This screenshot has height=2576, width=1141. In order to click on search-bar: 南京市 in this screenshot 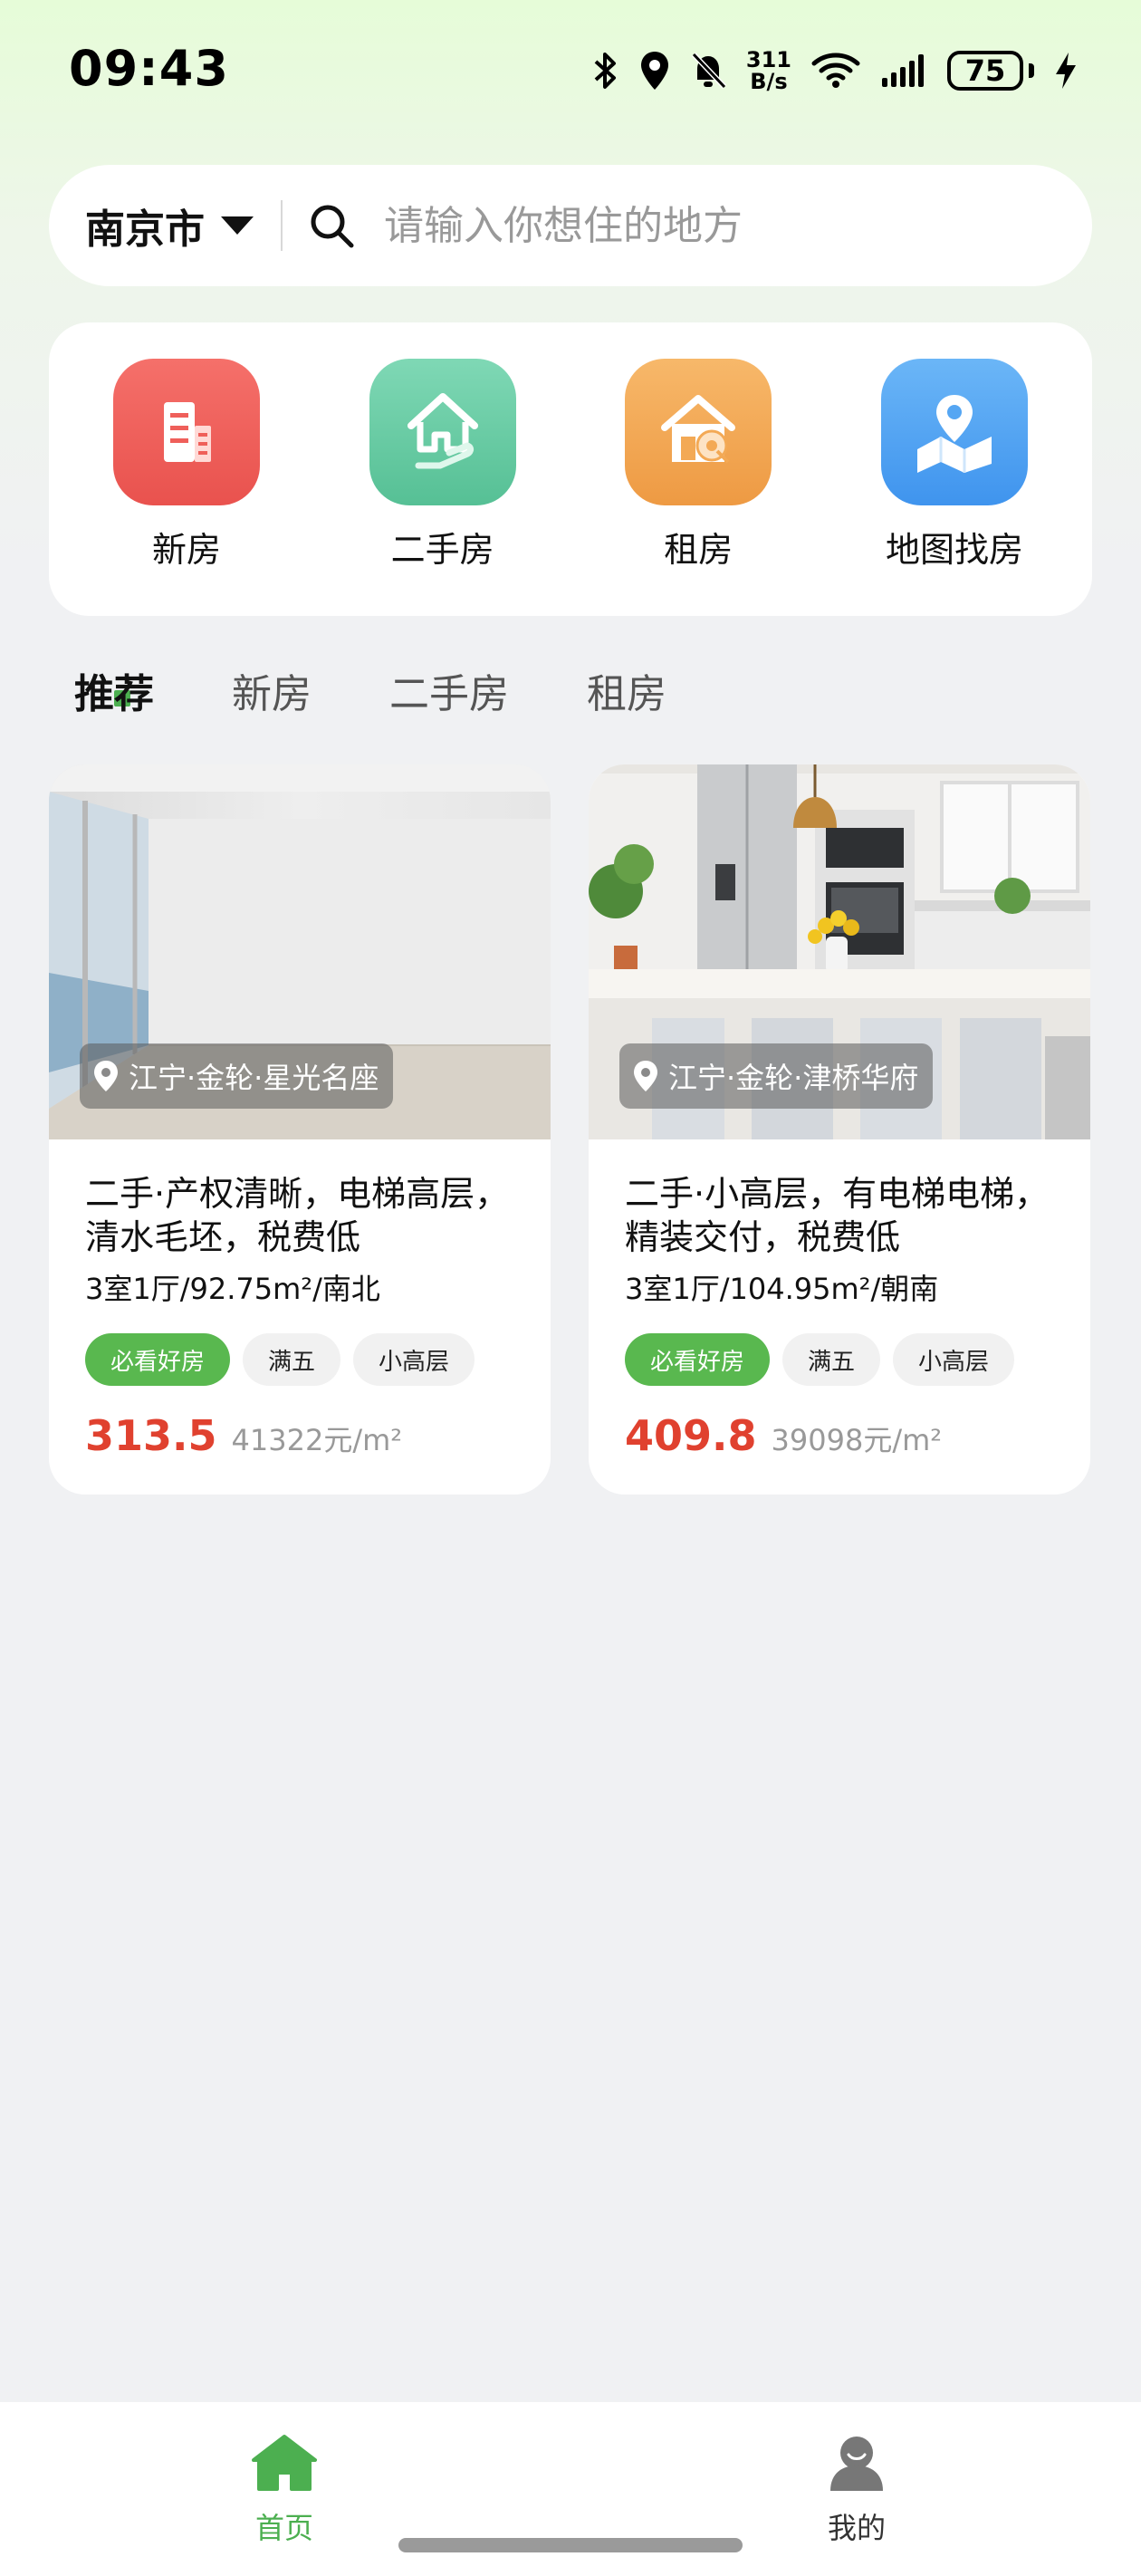, I will do `click(570, 225)`.